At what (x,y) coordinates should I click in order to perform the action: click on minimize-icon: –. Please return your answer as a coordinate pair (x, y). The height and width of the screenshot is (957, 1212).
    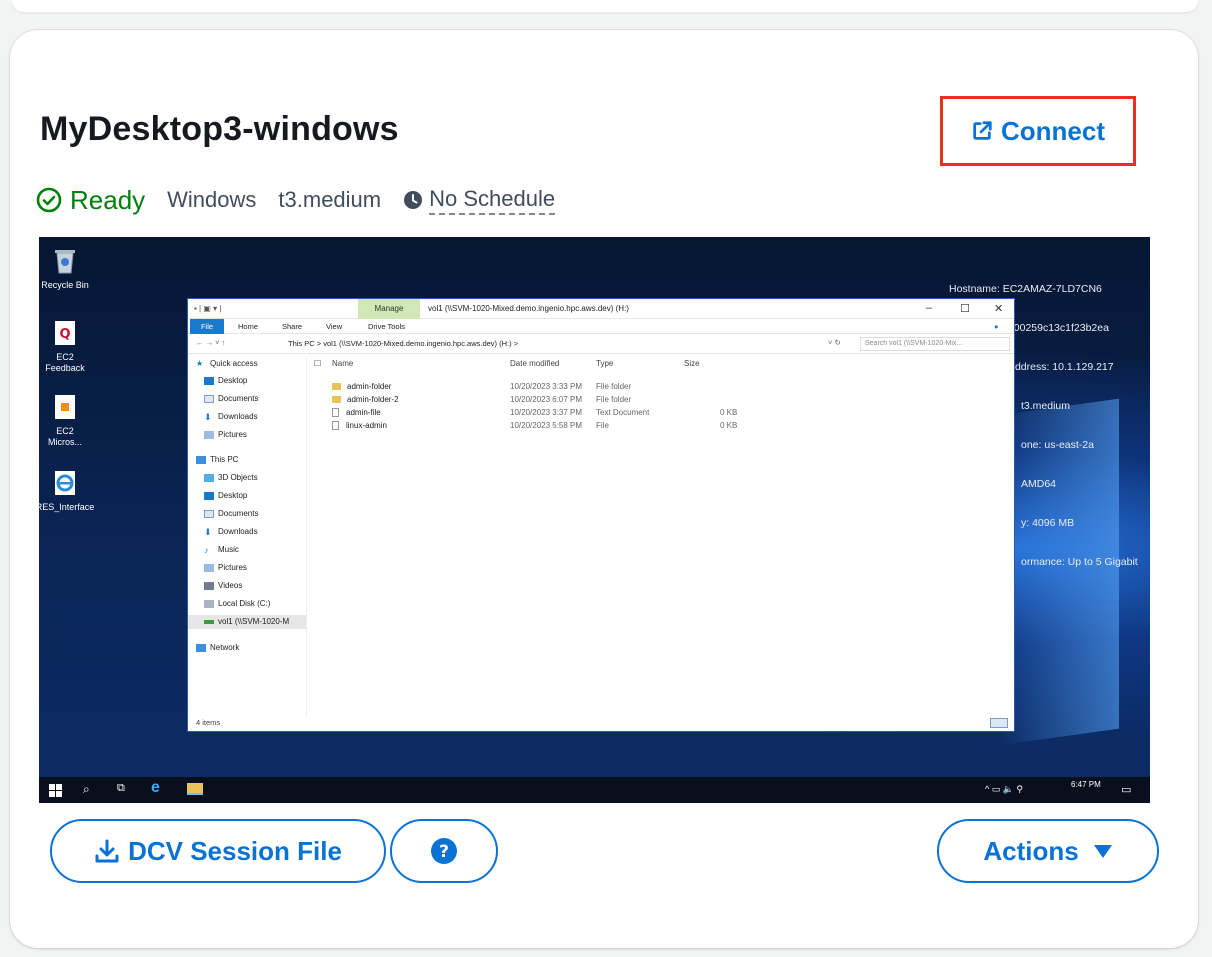
    Looking at the image, I should click on (929, 308).